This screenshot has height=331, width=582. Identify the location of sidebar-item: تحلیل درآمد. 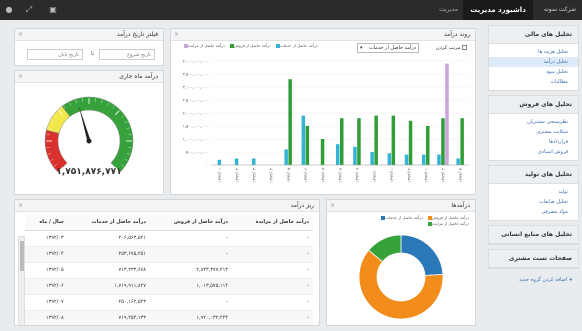
(533, 62).